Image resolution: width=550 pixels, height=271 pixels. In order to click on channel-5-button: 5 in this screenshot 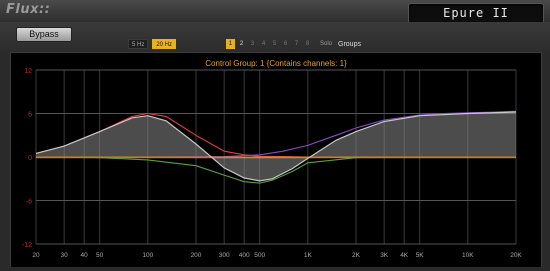, I will do `click(274, 44)`.